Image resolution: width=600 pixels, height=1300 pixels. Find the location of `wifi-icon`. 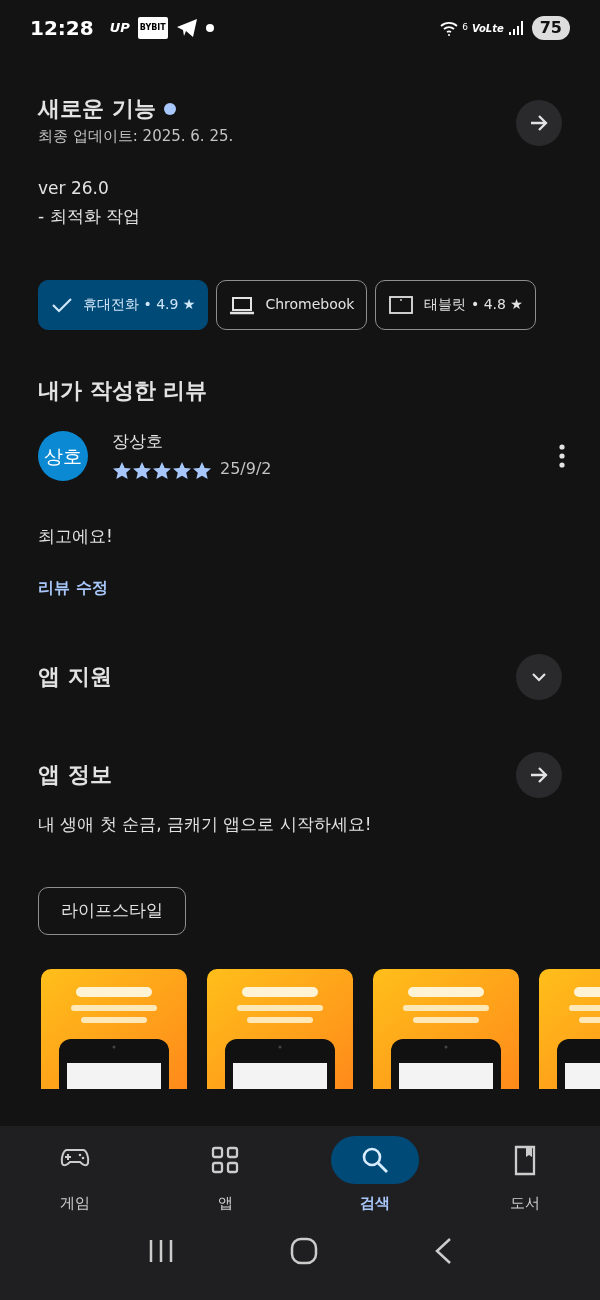

wifi-icon is located at coordinates (449, 28).